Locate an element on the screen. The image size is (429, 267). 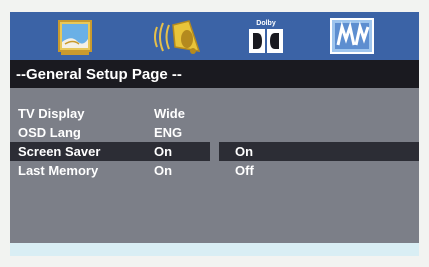
menu-label: TV Display is located at coordinates (51, 113).